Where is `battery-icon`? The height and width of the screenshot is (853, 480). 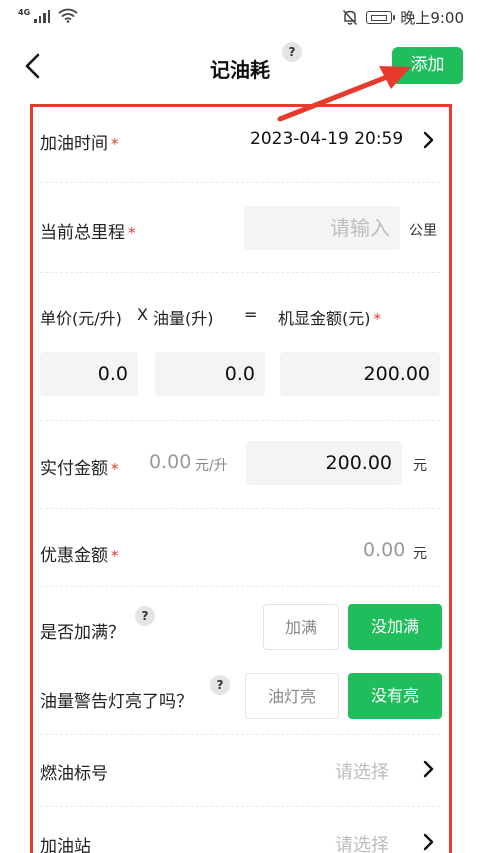 battery-icon is located at coordinates (381, 17).